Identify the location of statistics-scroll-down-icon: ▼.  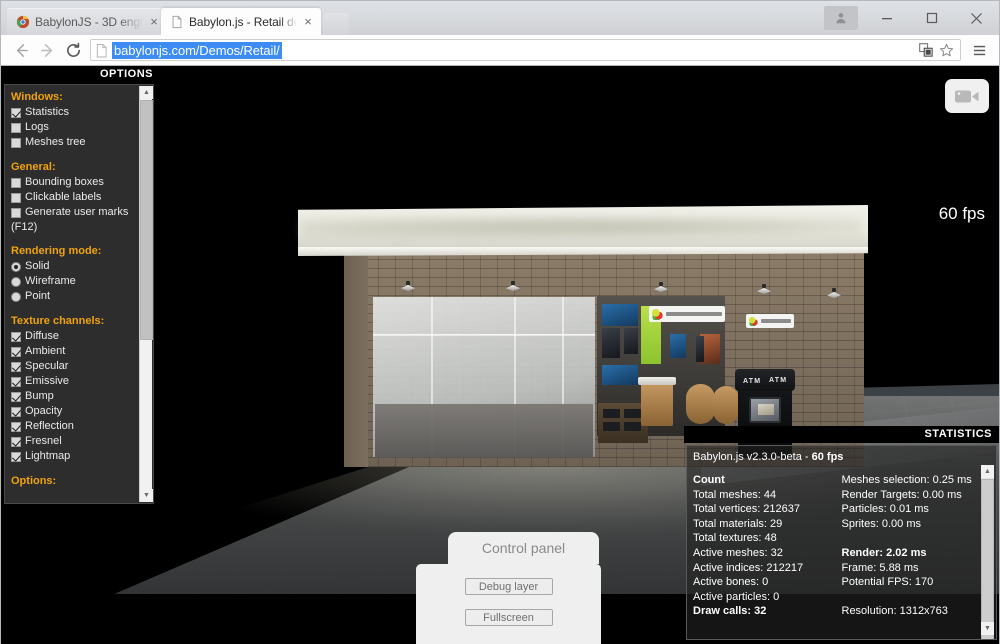
(987, 628).